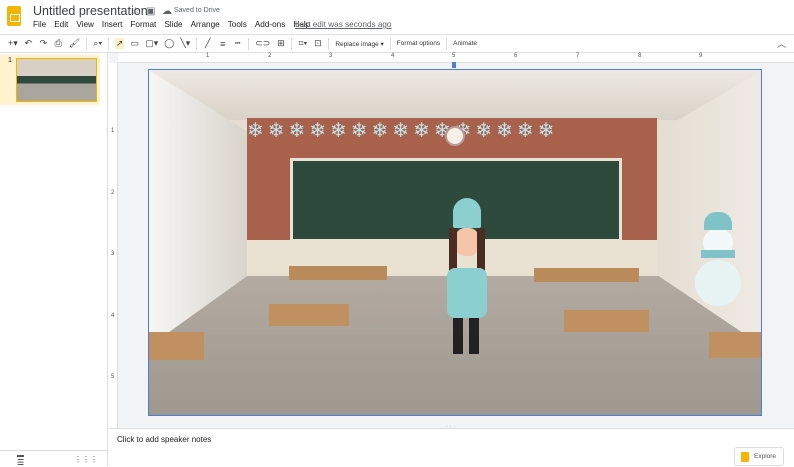 This screenshot has width=794, height=467. I want to click on new-slide-icon: +▾, so click(13, 43).